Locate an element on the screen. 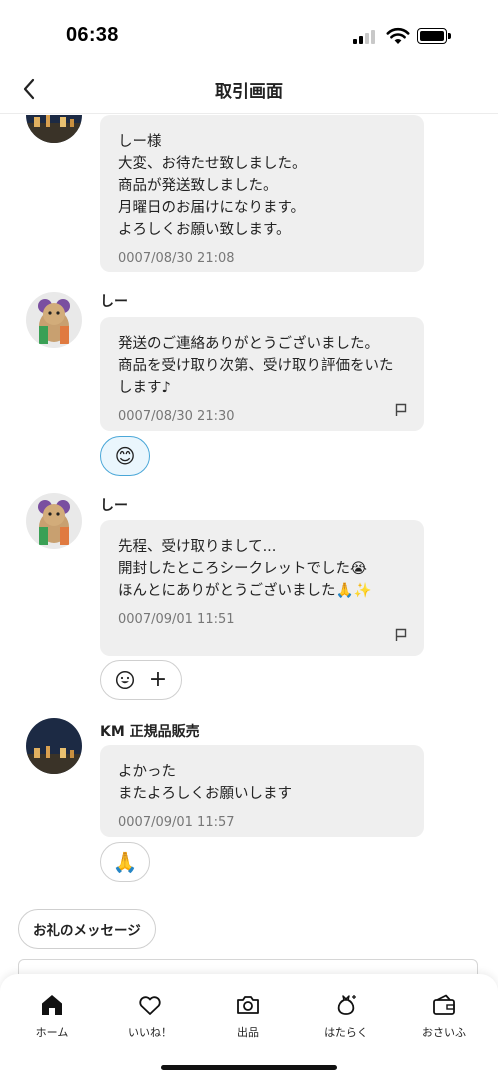 Image resolution: width=498 pixels, height=1080 pixels. sender-name: KM 正規品販売 is located at coordinates (150, 732).